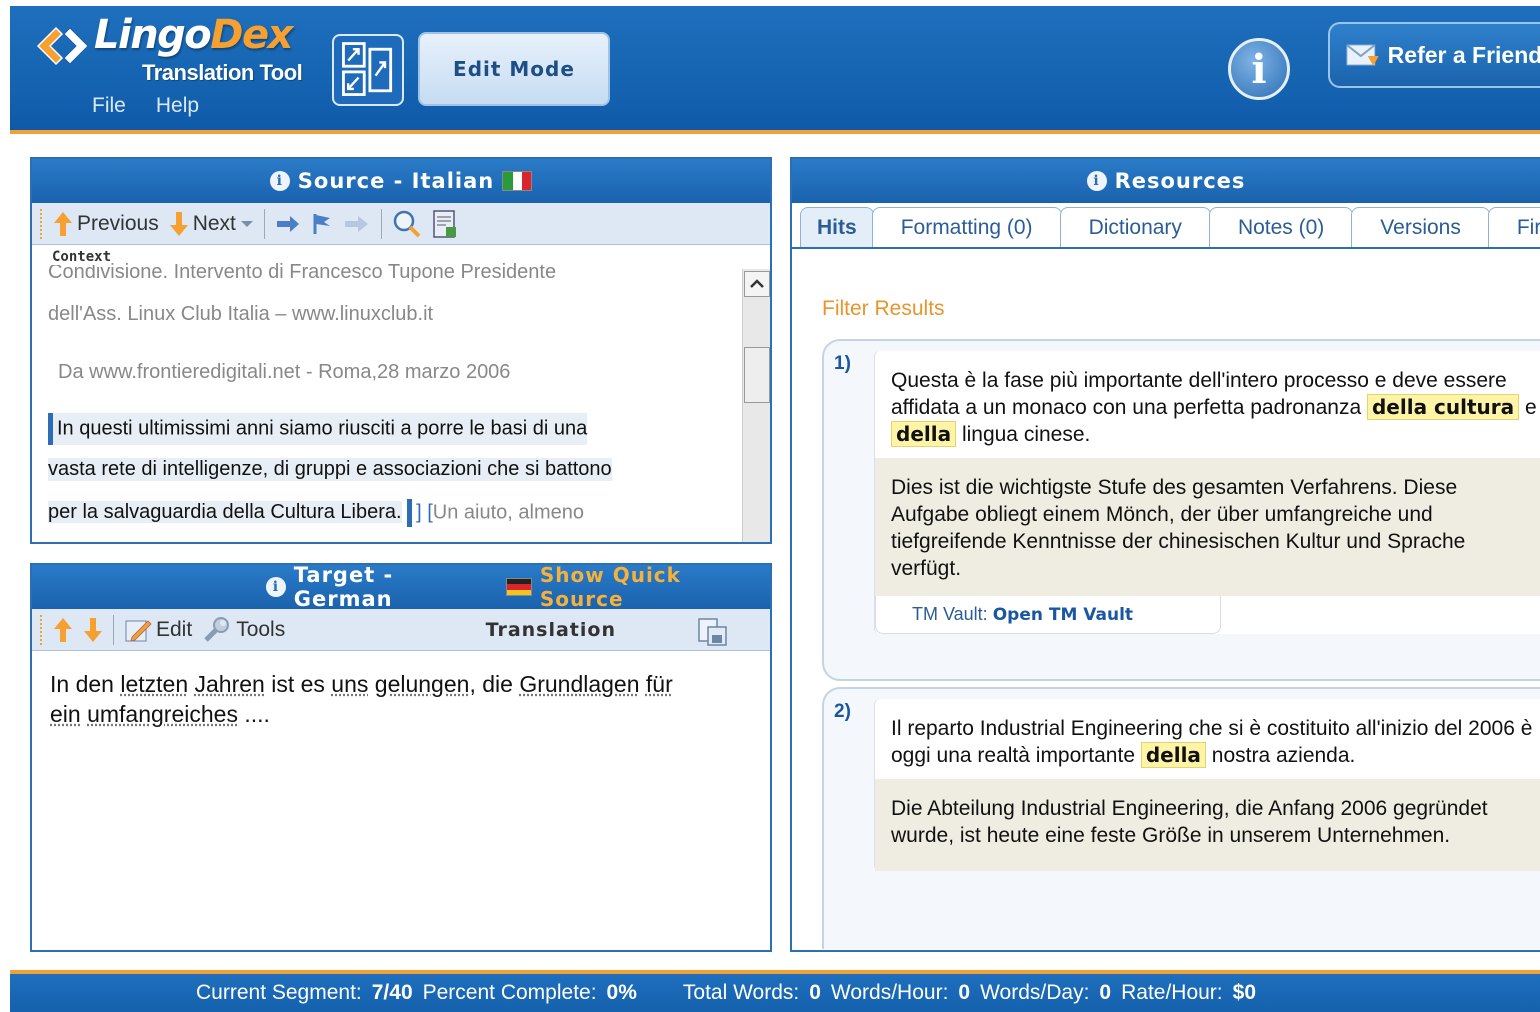 The image size is (1540, 1012). I want to click on words-day-value: 0, so click(1105, 992).